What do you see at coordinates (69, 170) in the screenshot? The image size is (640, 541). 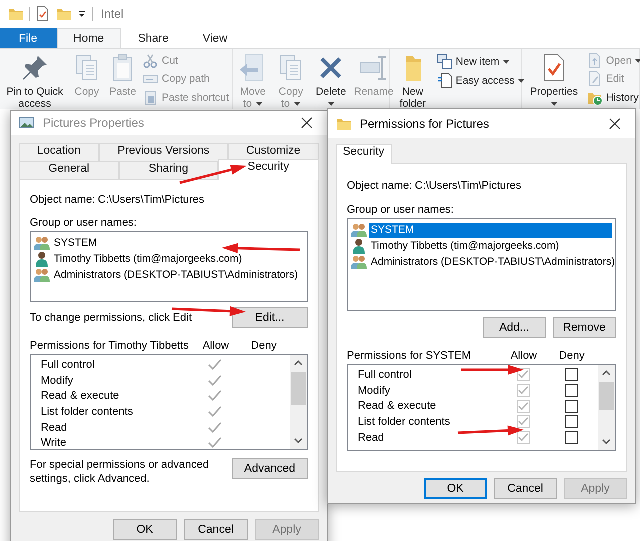 I see `dialog-tab: General` at bounding box center [69, 170].